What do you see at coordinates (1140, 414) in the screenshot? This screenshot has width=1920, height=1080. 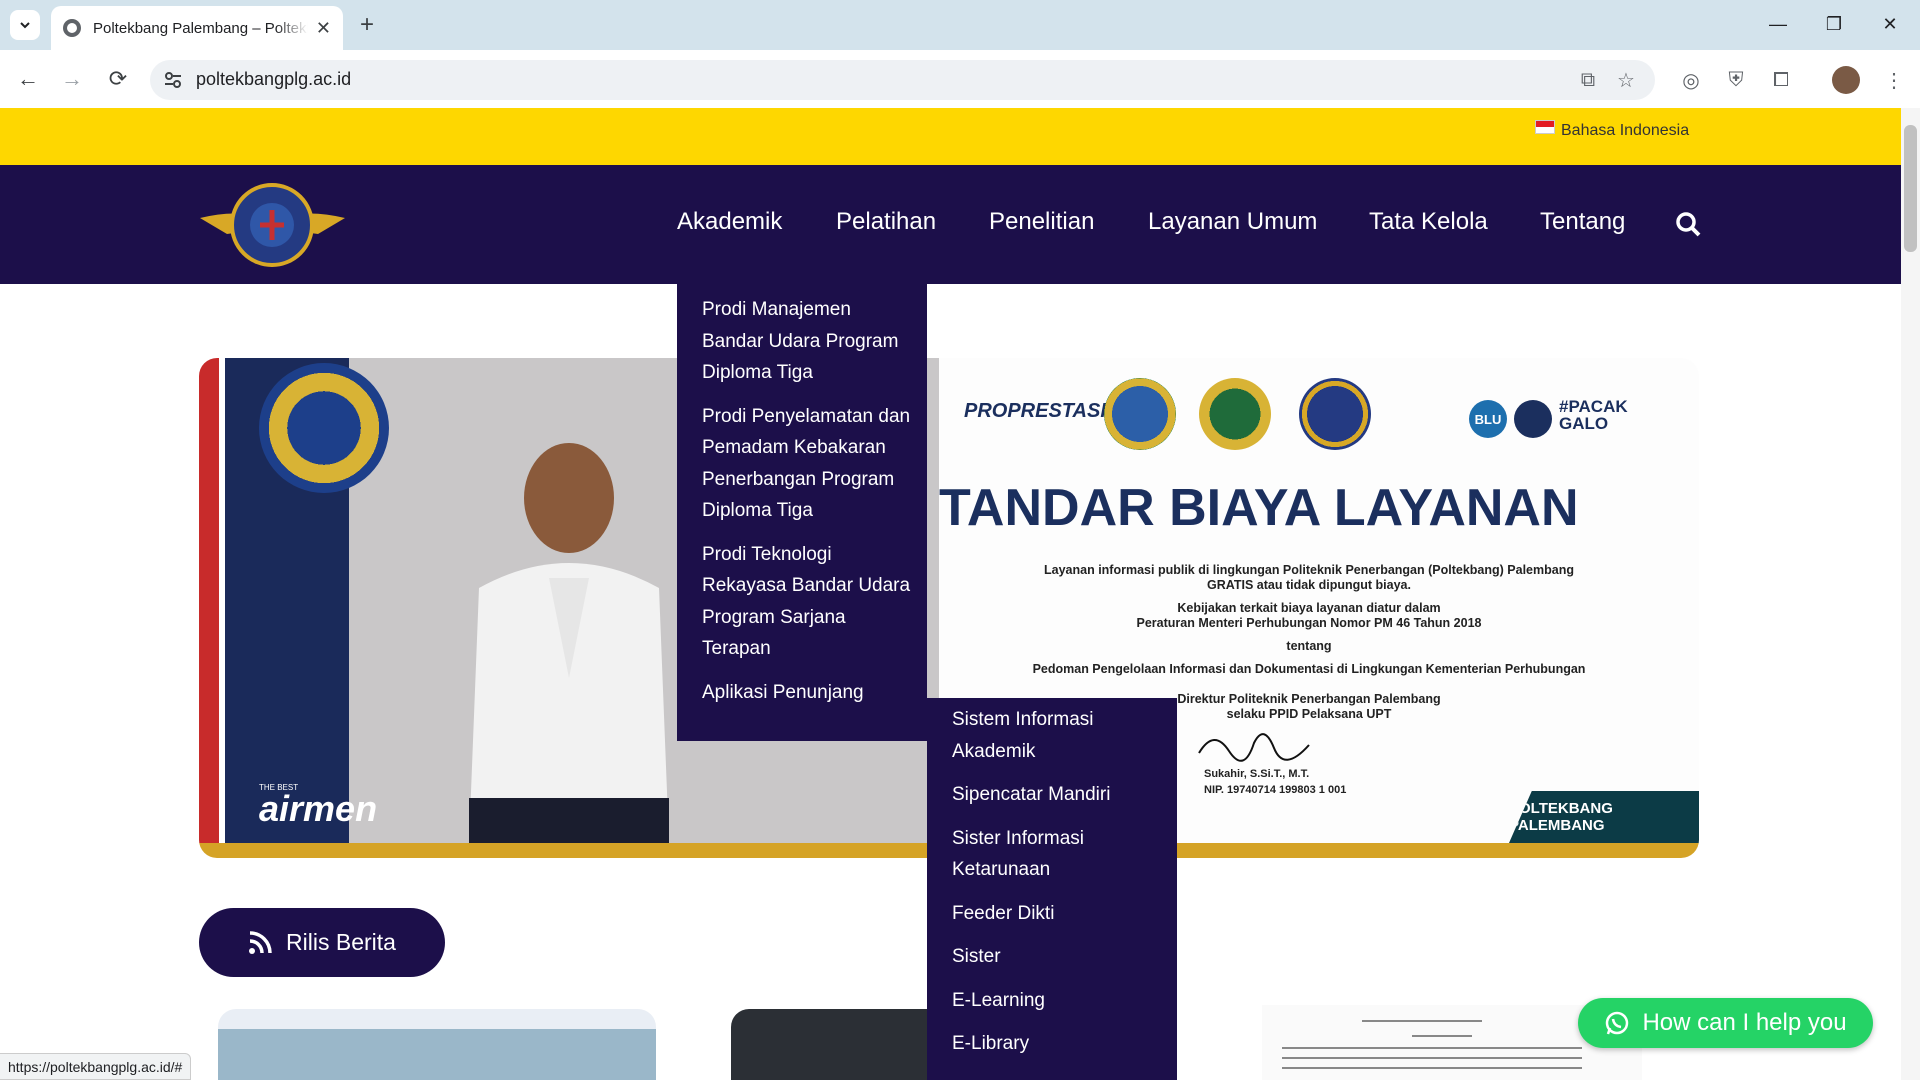 I see `kemenhub-logo` at bounding box center [1140, 414].